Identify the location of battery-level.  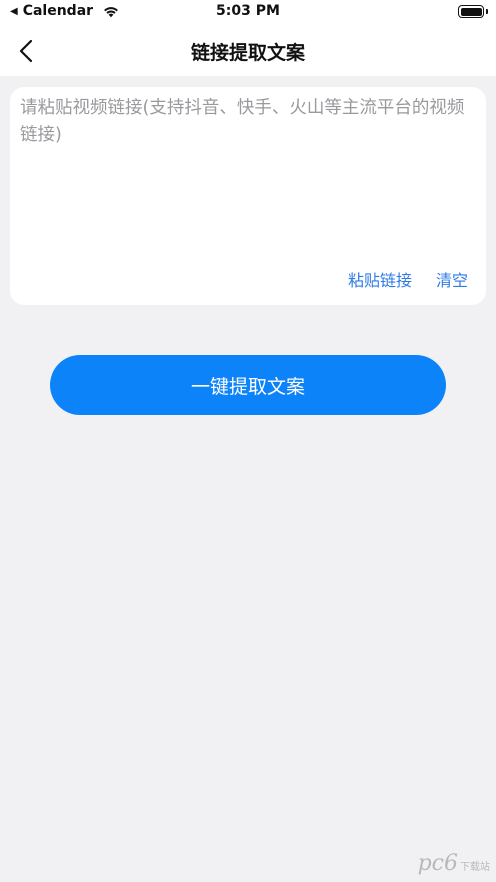
(471, 11).